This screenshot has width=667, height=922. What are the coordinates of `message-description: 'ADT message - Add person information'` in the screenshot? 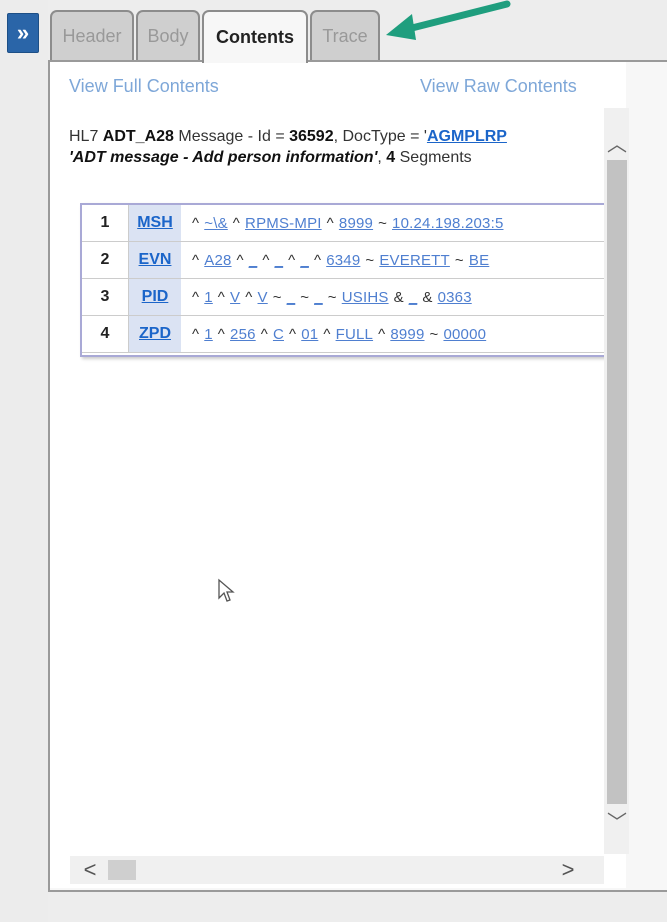 It's located at (223, 157).